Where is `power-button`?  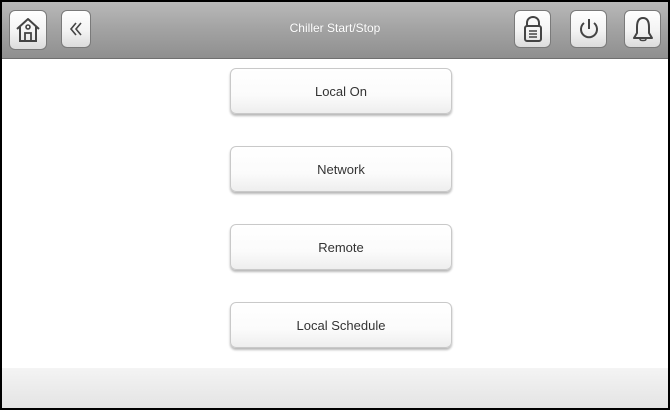 power-button is located at coordinates (588, 29).